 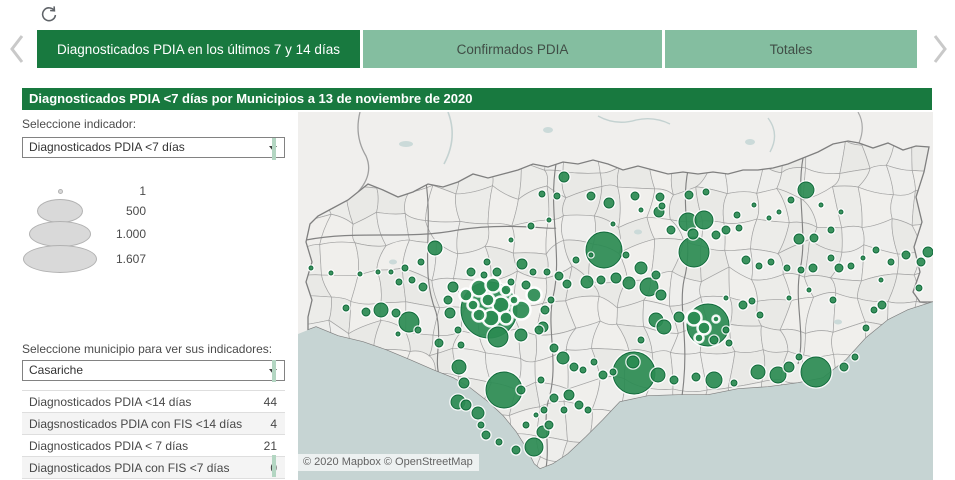 What do you see at coordinates (153, 370) in the screenshot?
I see `municipio-dropdown: Casariche` at bounding box center [153, 370].